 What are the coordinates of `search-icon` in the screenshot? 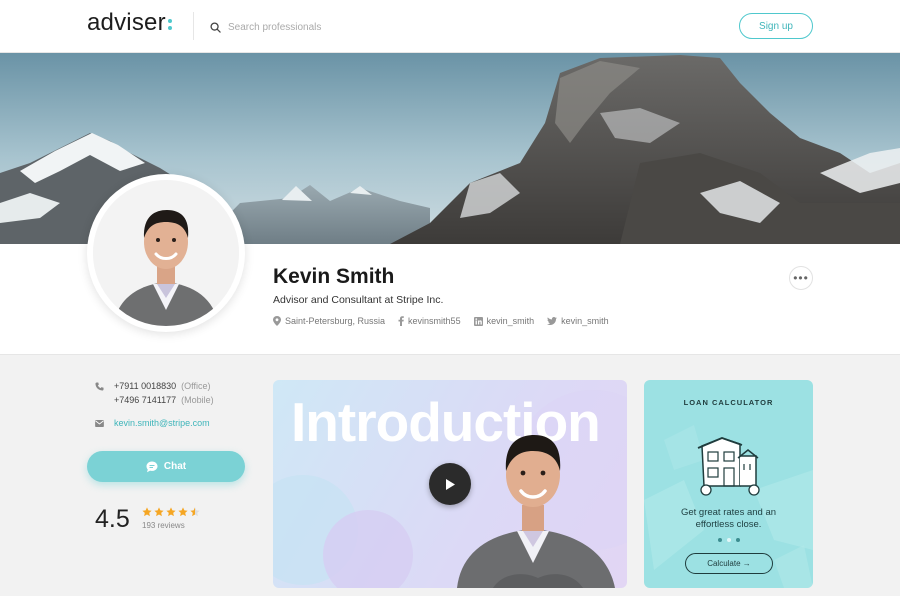 It's located at (215, 27).